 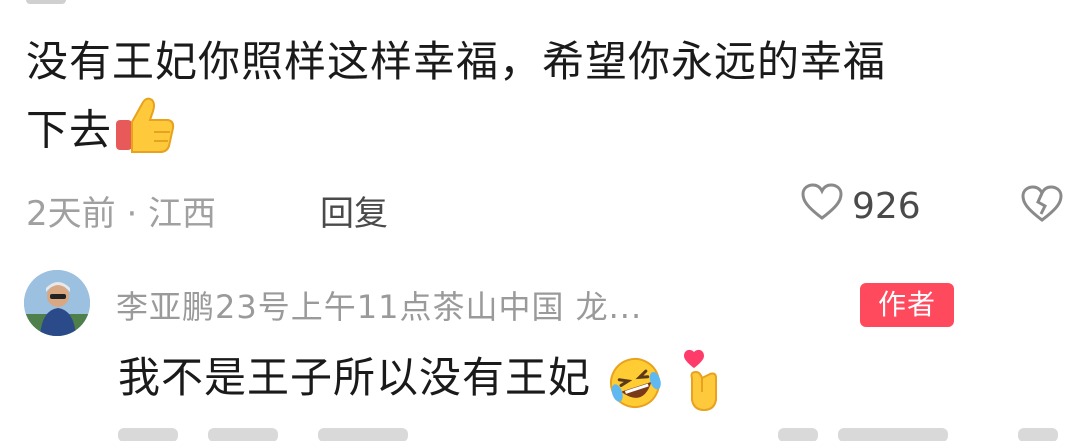 I want to click on reply-body: 我不是王子所以没有王妃, so click(x=422, y=380).